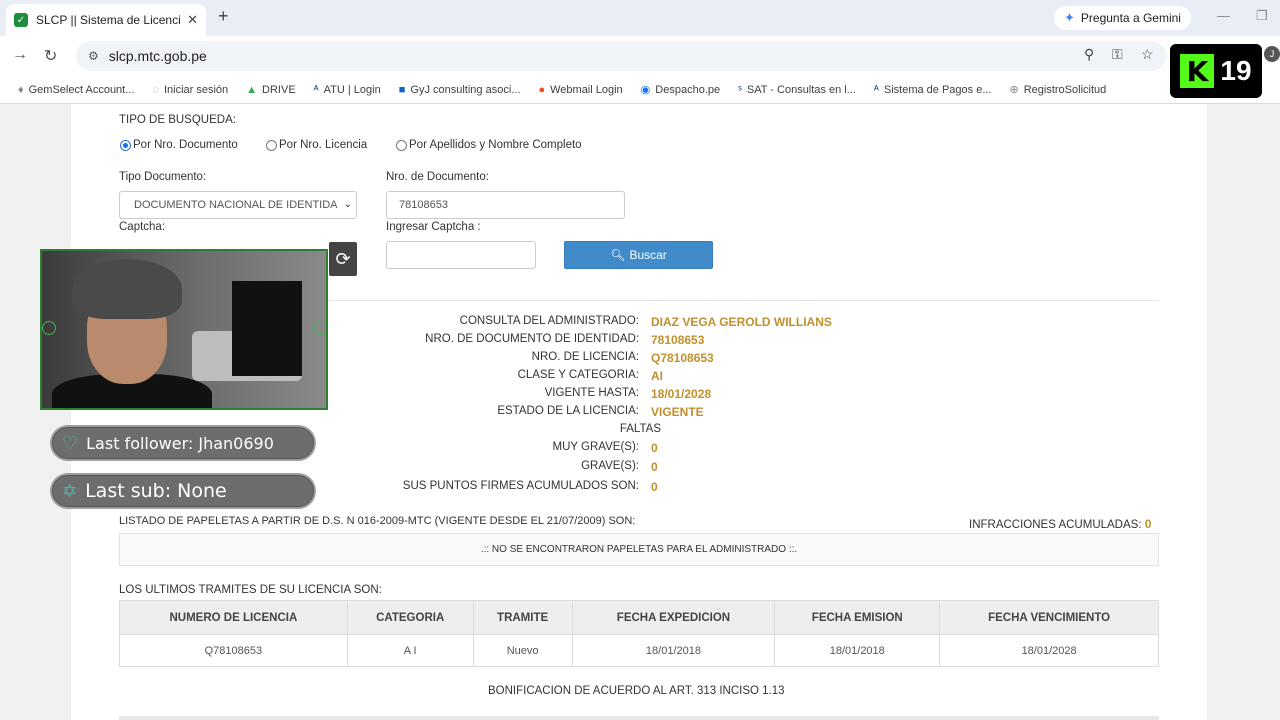  Describe the element at coordinates (271, 90) in the screenshot. I see `bookmark-item: ▲ DRIVE` at that location.